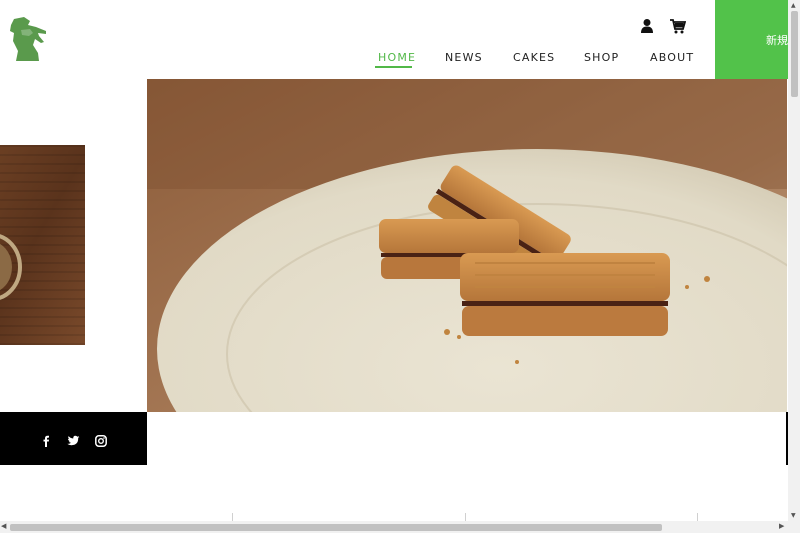 This screenshot has height=533, width=800. I want to click on instagram-icon, so click(101, 439).